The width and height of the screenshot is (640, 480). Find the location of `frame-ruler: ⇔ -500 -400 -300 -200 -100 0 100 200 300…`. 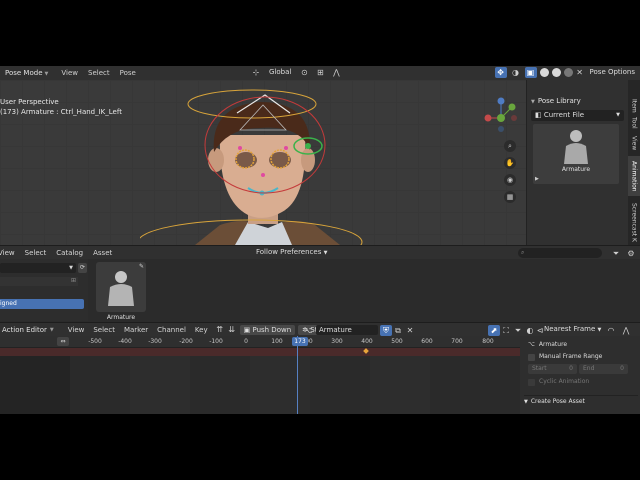

frame-ruler: ⇔ -500 -400 -300 -200 -100 0 100 200 300… is located at coordinates (260, 342).